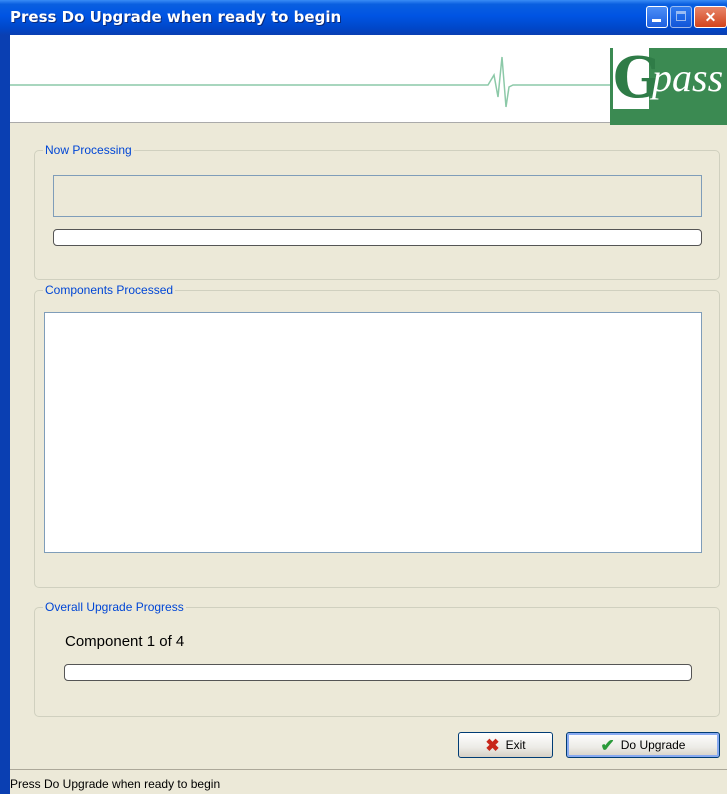 The height and width of the screenshot is (794, 727). What do you see at coordinates (377, 237) in the screenshot?
I see `item-progress-bar` at bounding box center [377, 237].